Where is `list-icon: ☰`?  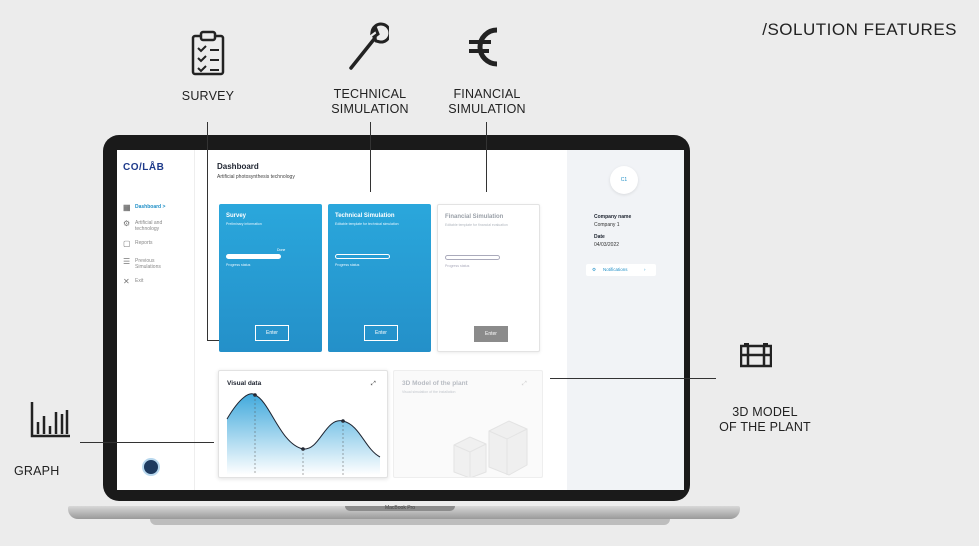 list-icon: ☰ is located at coordinates (127, 261).